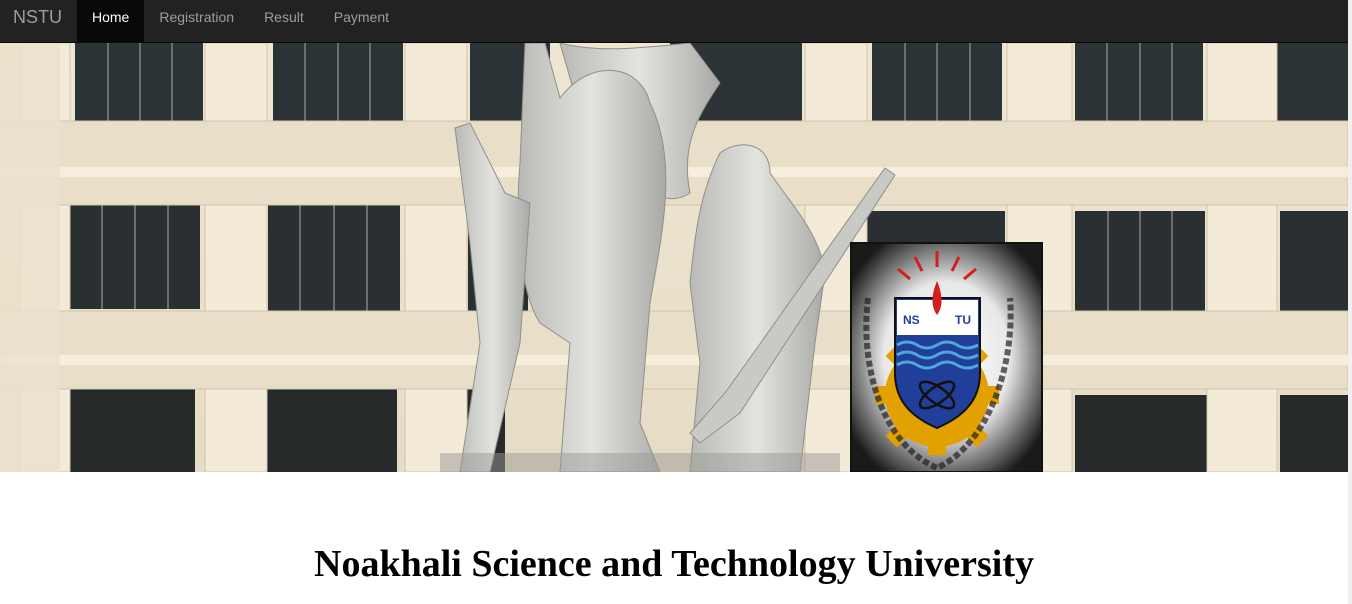  Describe the element at coordinates (946, 357) in the screenshot. I see `university-logo: NS TU` at that location.